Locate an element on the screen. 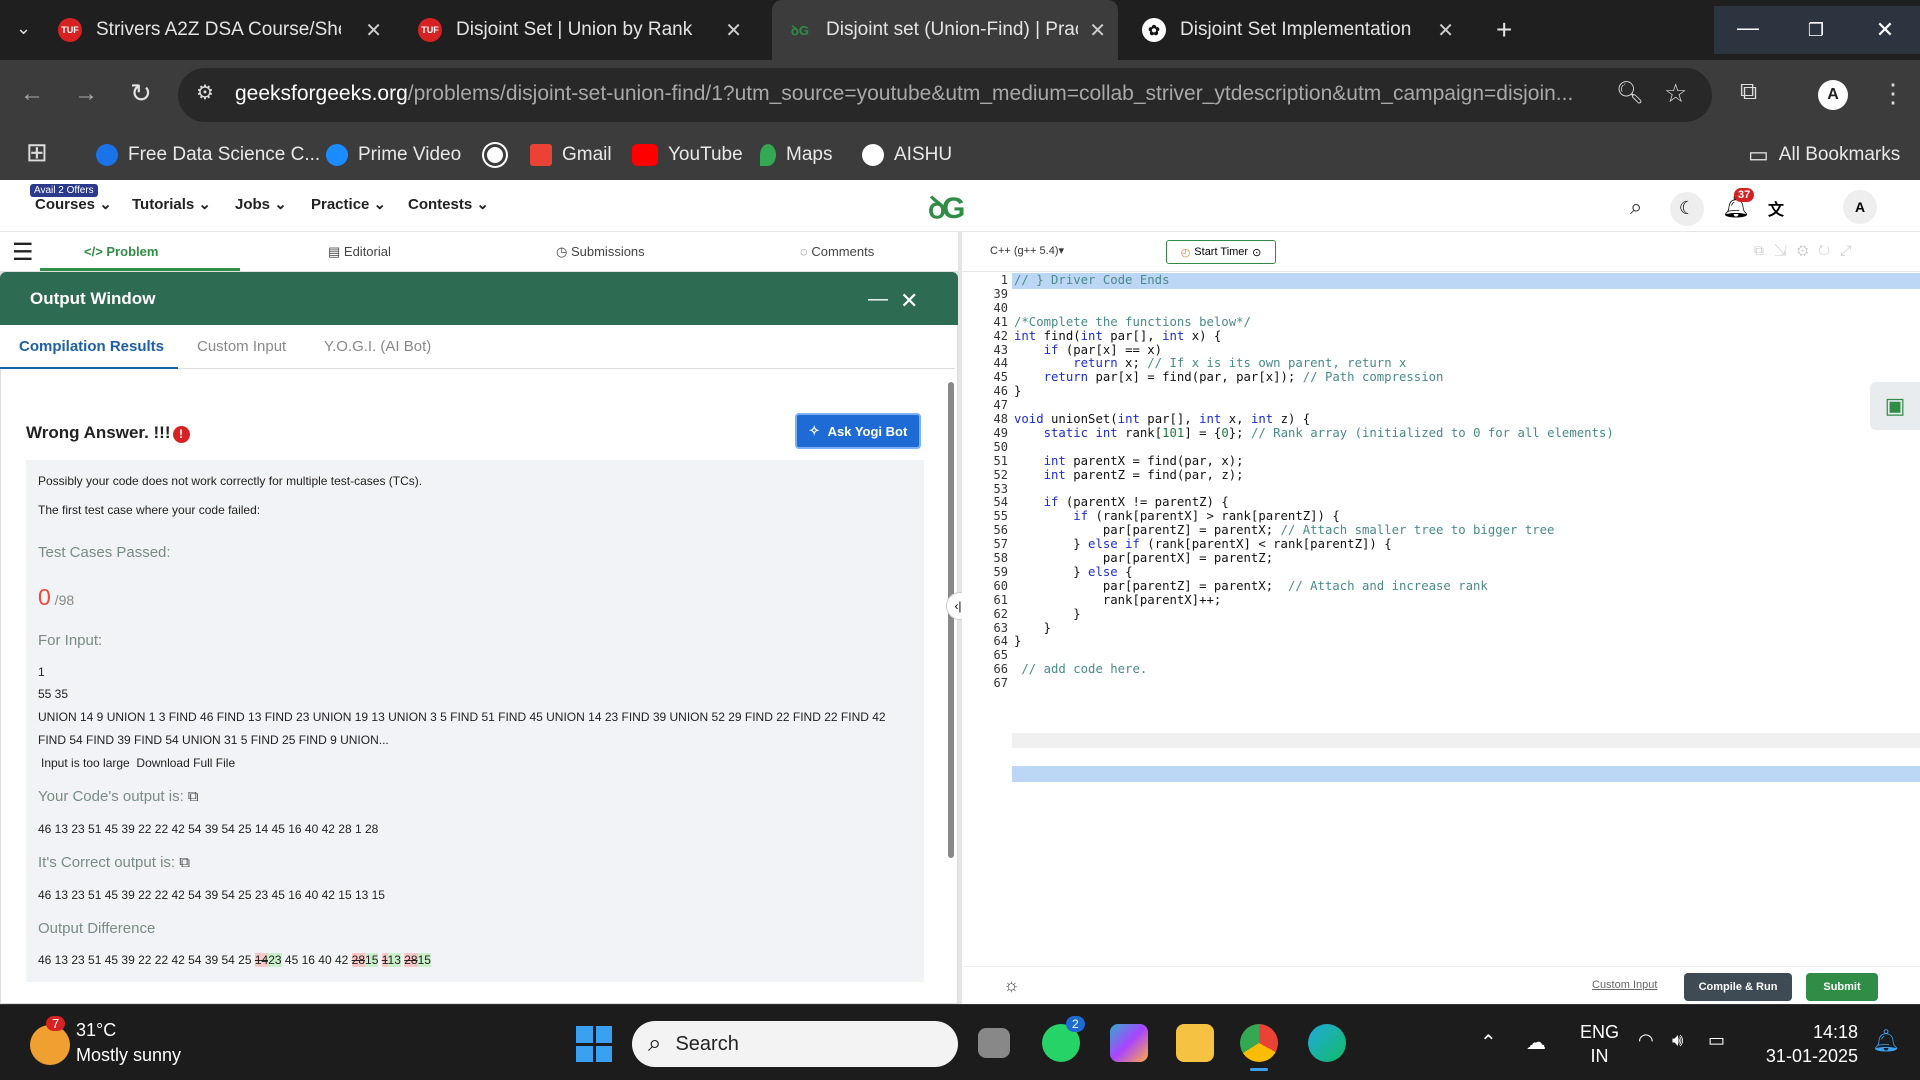 Image resolution: width=1920 pixels, height=1080 pixels. bookmark-maps: Maps is located at coordinates (796, 155).